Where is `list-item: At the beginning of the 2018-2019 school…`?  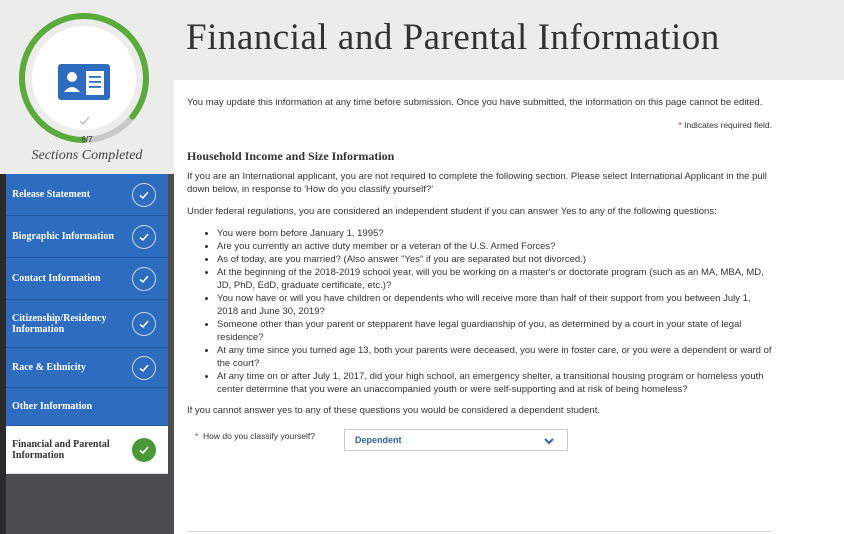
list-item: At the beginning of the 2018-2019 school… is located at coordinates (494, 279).